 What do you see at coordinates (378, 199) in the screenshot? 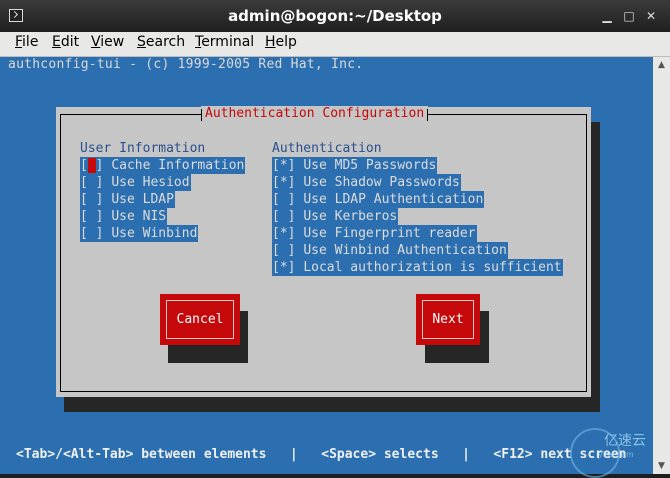
I see `checkbox-use-ldap-authentication: [ ] Use LDAP Authentication` at bounding box center [378, 199].